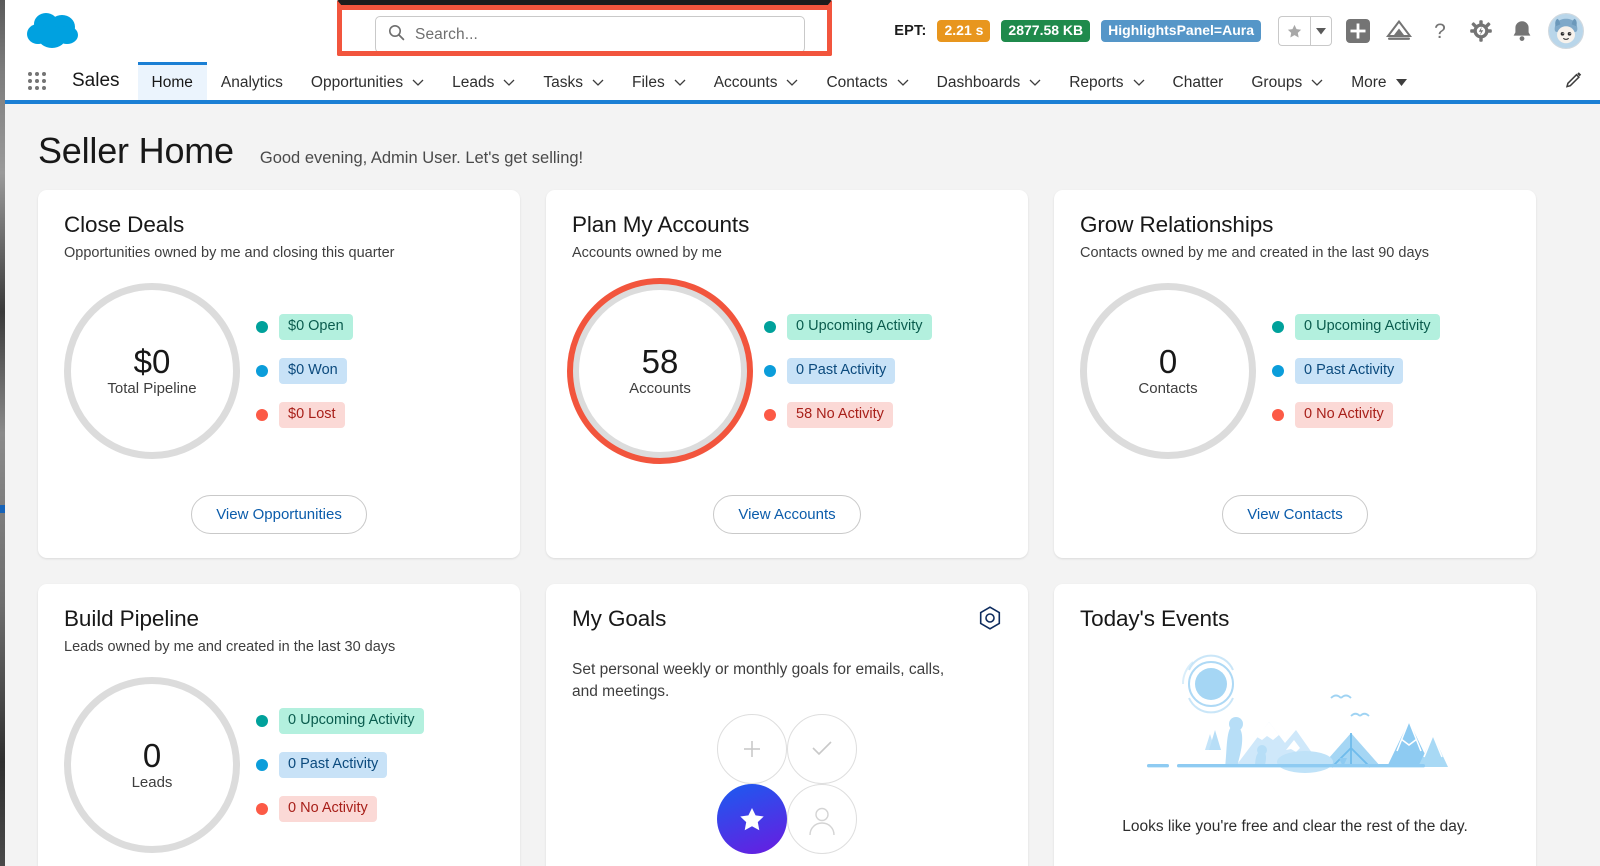 This screenshot has width=1600, height=866. I want to click on legend-item: $0 Won, so click(304, 371).